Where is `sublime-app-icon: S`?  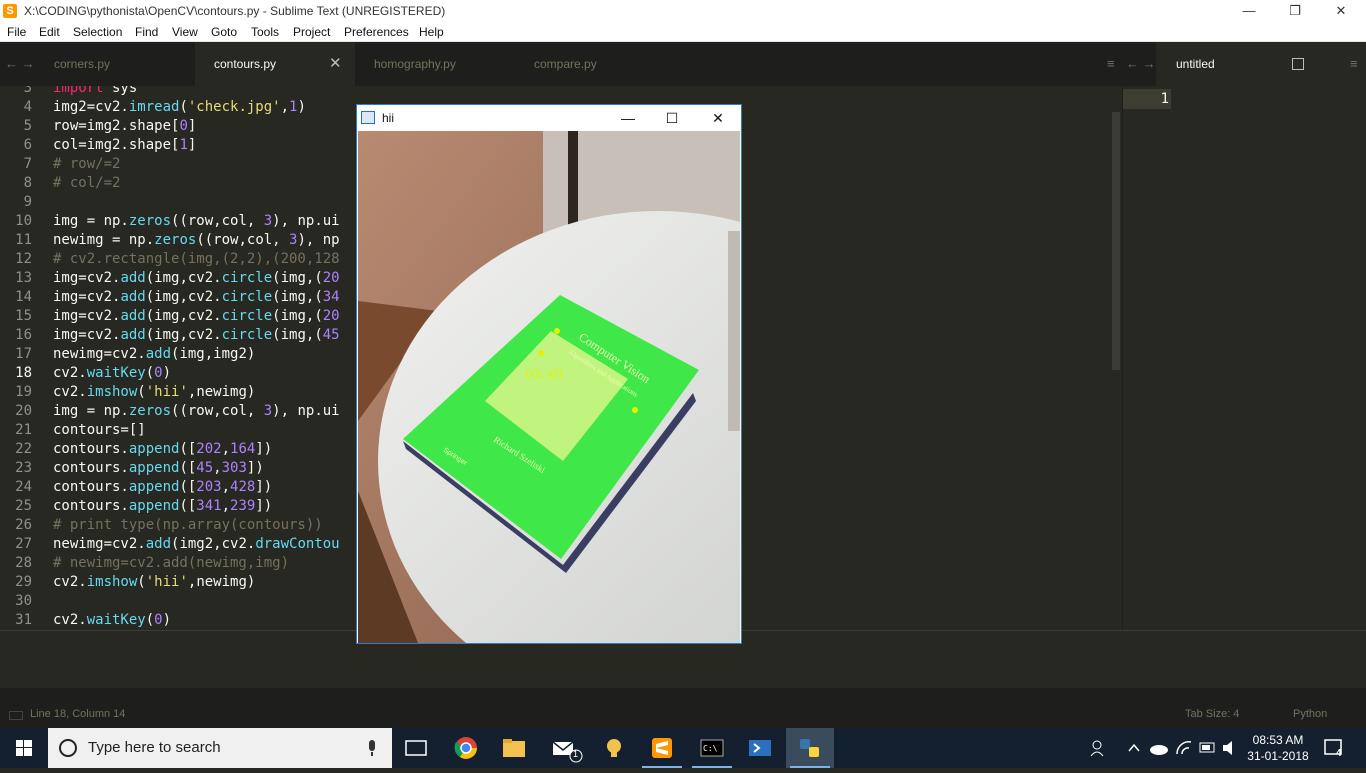 sublime-app-icon: S is located at coordinates (10, 11).